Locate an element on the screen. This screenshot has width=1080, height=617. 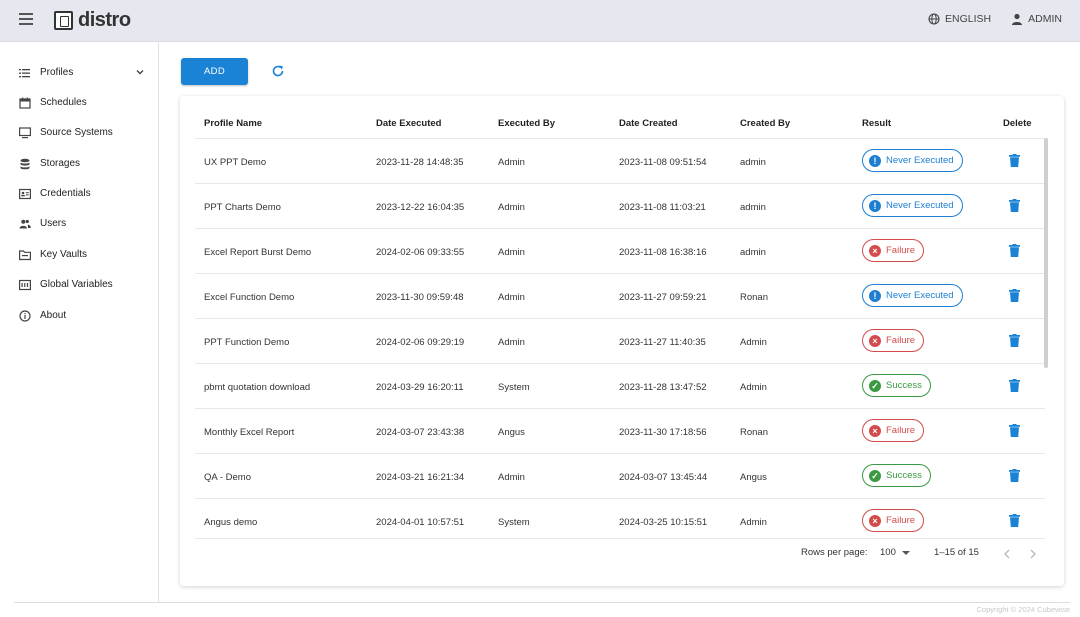
cell-date-created: 2023-11-08 11:03:21 is located at coordinates (662, 207).